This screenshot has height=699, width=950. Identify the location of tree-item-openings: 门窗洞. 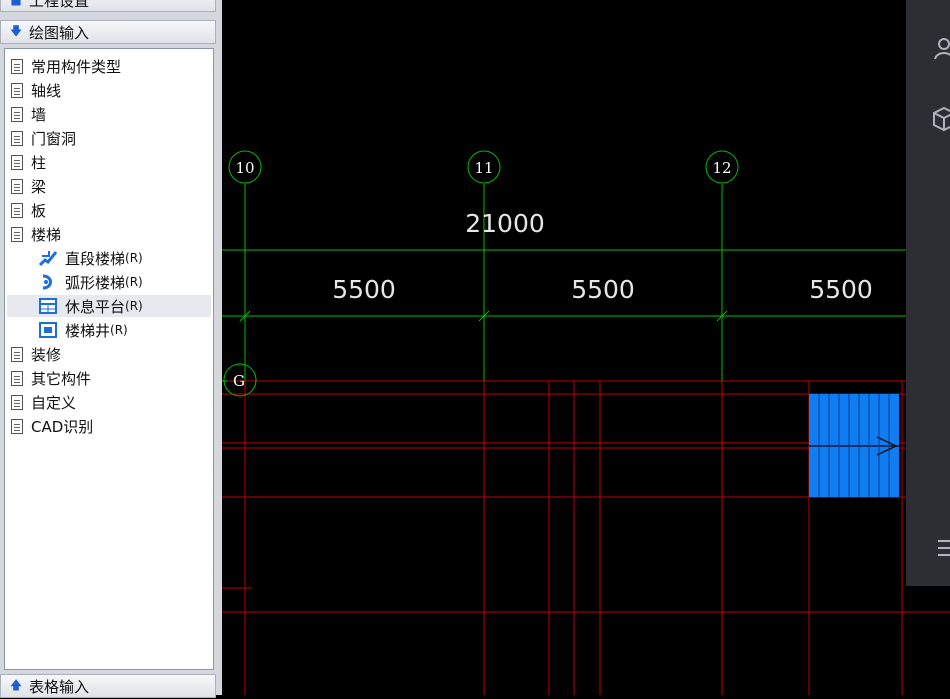
(43, 138).